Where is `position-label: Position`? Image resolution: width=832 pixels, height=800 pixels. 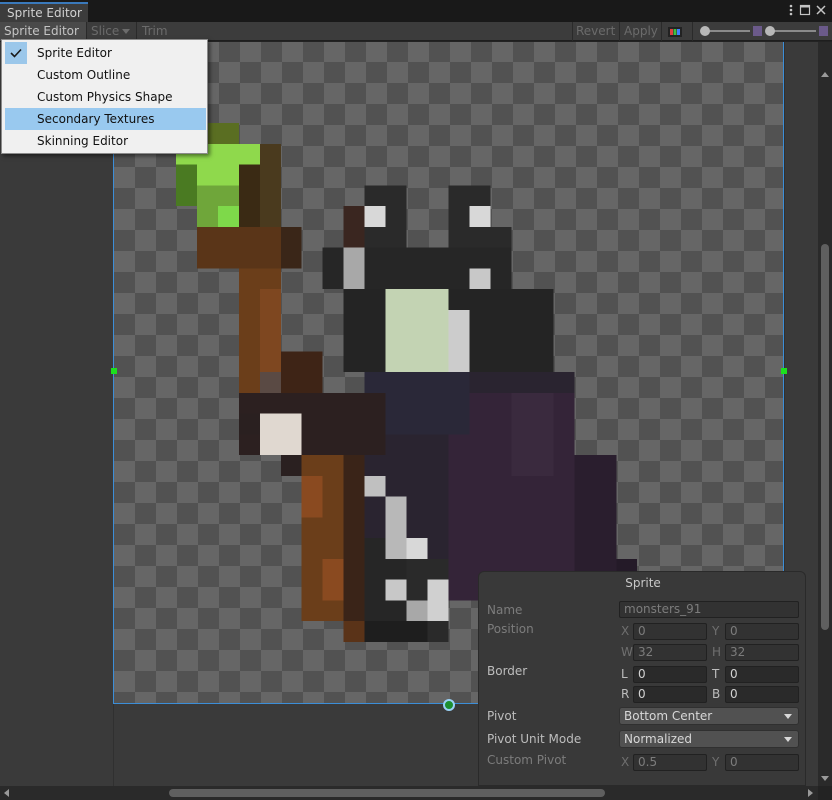 position-label: Position is located at coordinates (510, 629).